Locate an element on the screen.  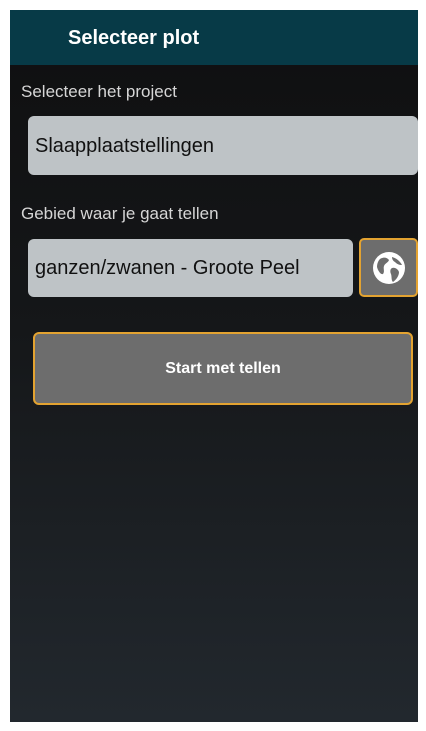
start-counting-button: Start met tellen is located at coordinates (223, 368).